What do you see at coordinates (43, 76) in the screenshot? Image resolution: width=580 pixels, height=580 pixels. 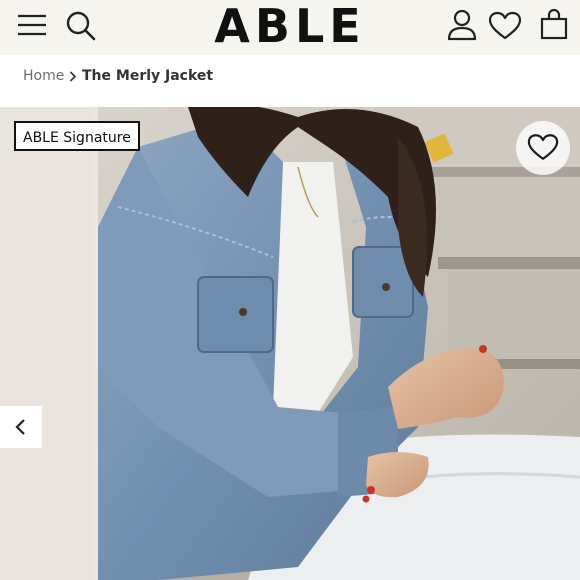 I see `breadcrumb-home-link: Home` at bounding box center [43, 76].